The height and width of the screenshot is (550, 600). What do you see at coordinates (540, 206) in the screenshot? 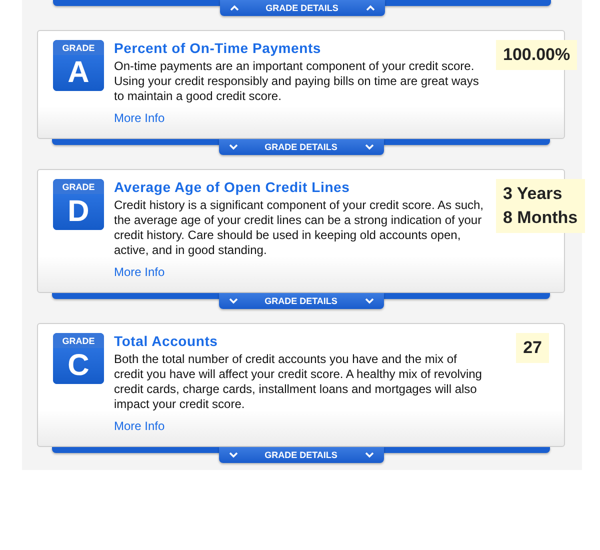
I see `factor-value: 3 Years 8 Months` at bounding box center [540, 206].